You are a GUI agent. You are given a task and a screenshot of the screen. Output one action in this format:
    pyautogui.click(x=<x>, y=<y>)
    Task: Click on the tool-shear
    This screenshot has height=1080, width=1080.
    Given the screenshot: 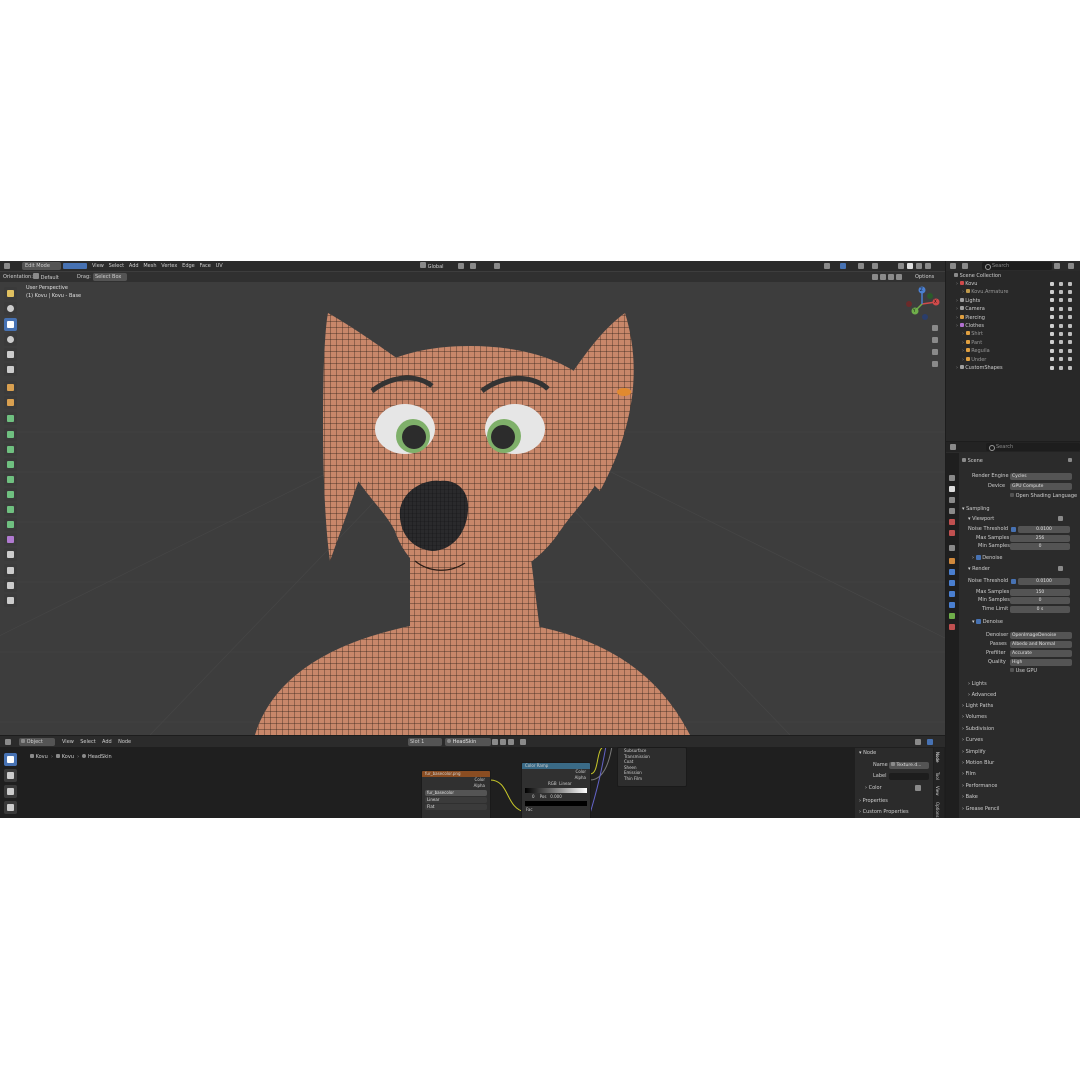 What is the action you would take?
    pyautogui.click(x=10, y=585)
    